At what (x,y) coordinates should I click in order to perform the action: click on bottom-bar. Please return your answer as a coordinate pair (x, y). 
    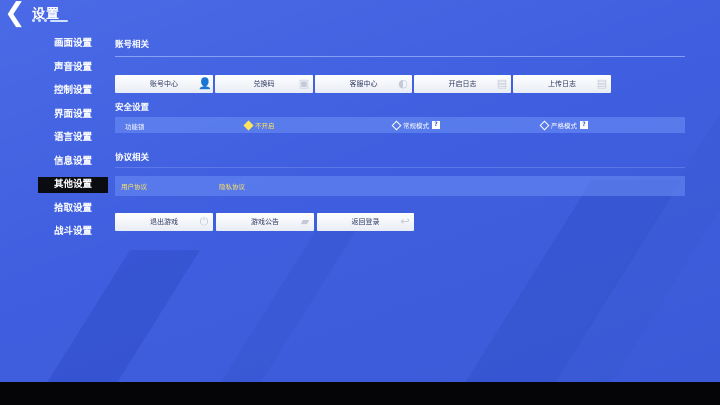
    Looking at the image, I should click on (360, 393).